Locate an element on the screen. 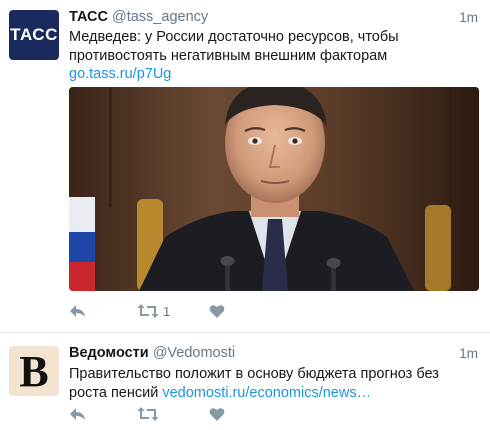 This screenshot has width=490, height=430. tweet-actions is located at coordinates (219, 414).